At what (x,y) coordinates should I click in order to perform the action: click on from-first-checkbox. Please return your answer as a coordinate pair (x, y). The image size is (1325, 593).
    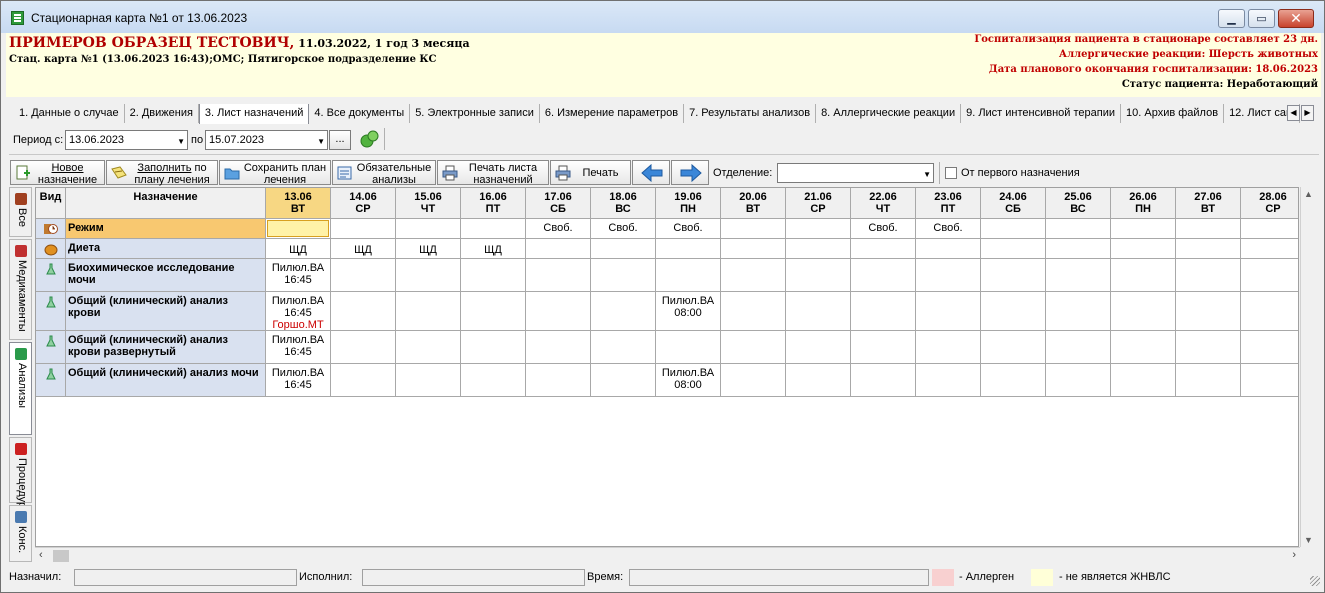
    Looking at the image, I should click on (951, 173).